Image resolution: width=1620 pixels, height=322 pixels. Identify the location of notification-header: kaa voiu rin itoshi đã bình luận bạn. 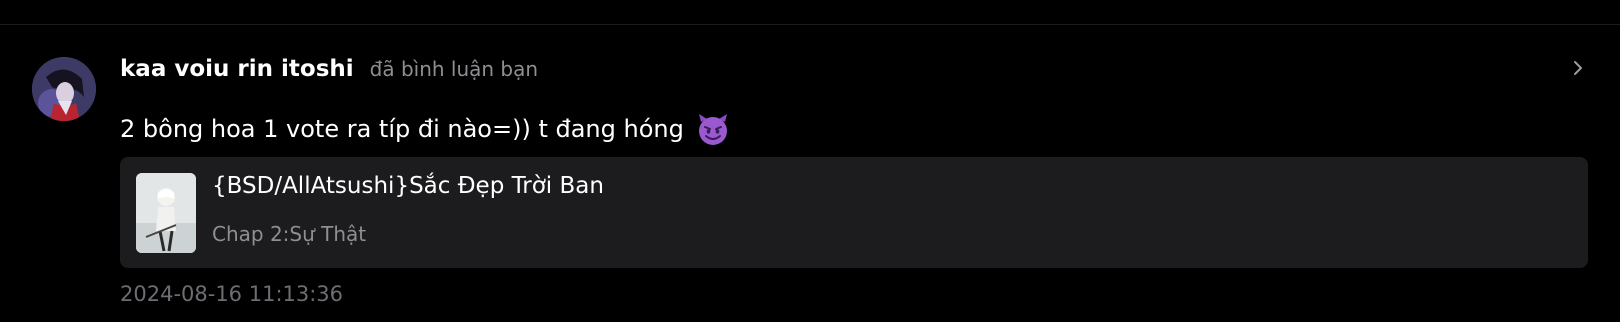
(329, 69).